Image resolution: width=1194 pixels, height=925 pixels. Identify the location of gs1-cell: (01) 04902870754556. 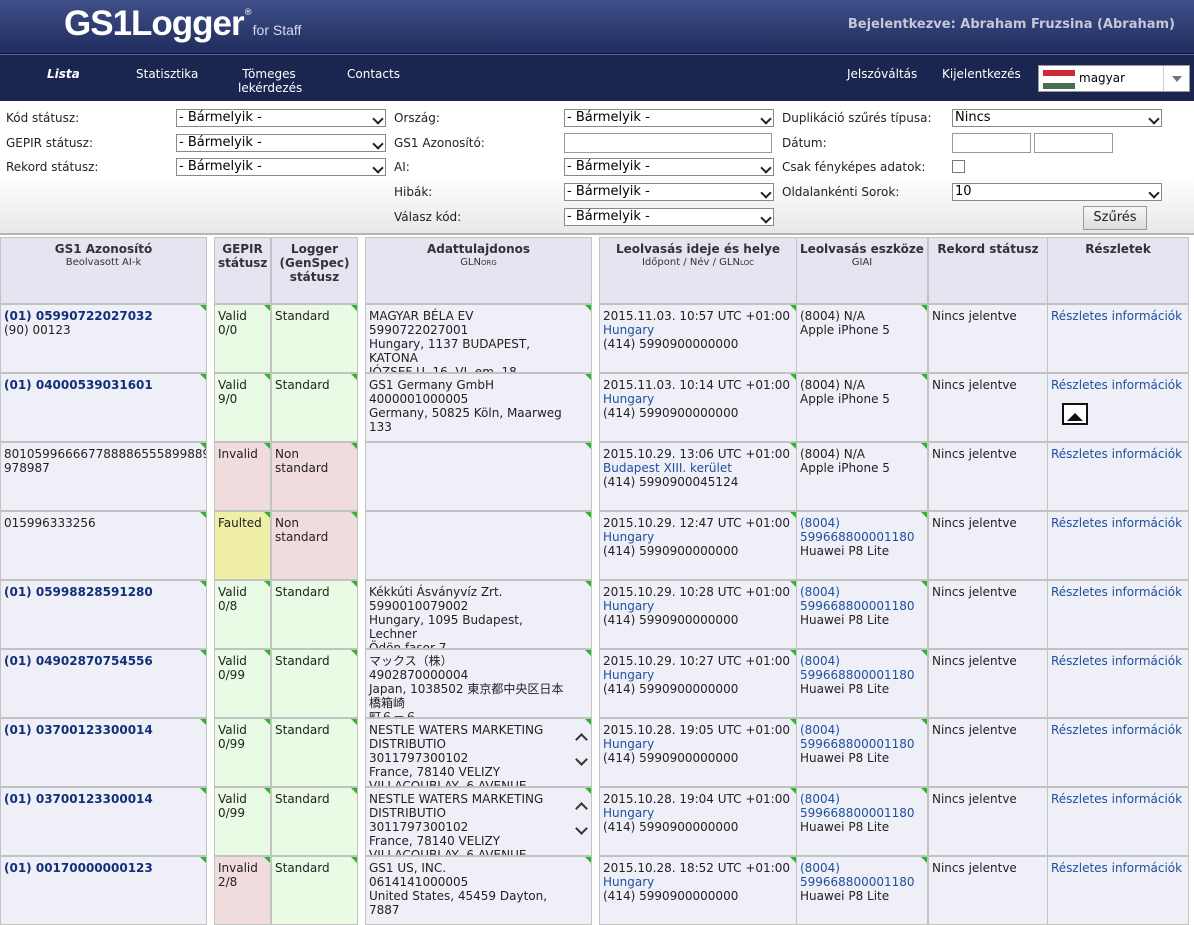
(103, 683).